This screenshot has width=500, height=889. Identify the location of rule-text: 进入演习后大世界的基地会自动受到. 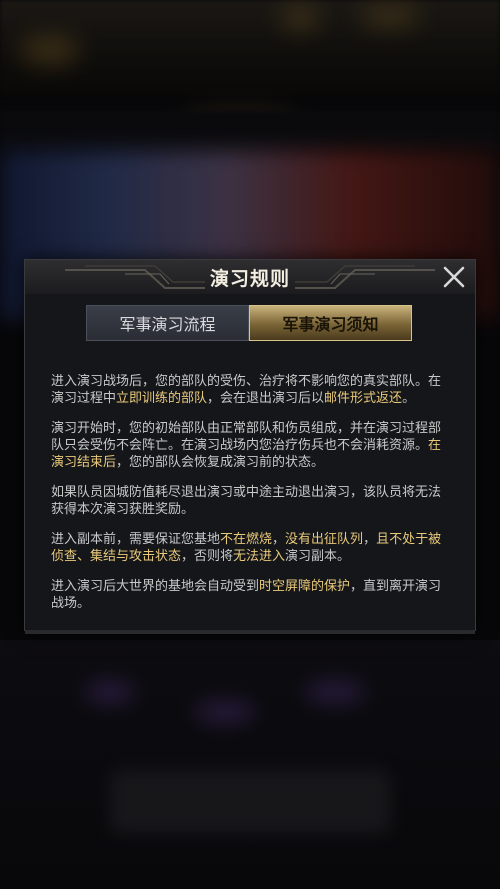
(155, 586).